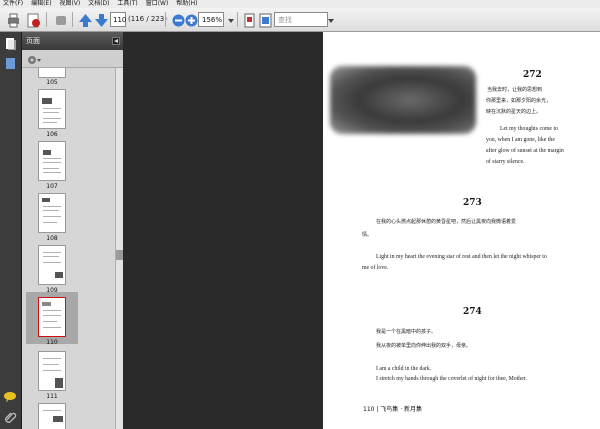 The width and height of the screenshot is (600, 429). Describe the element at coordinates (52, 342) in the screenshot. I see `thumbnail-label: 110` at that location.